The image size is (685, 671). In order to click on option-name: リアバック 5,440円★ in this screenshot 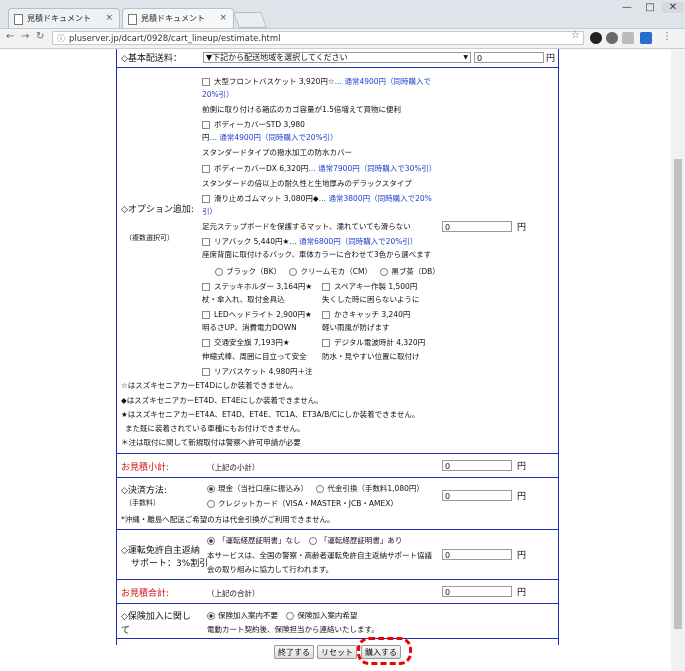, I will do `click(252, 241)`.